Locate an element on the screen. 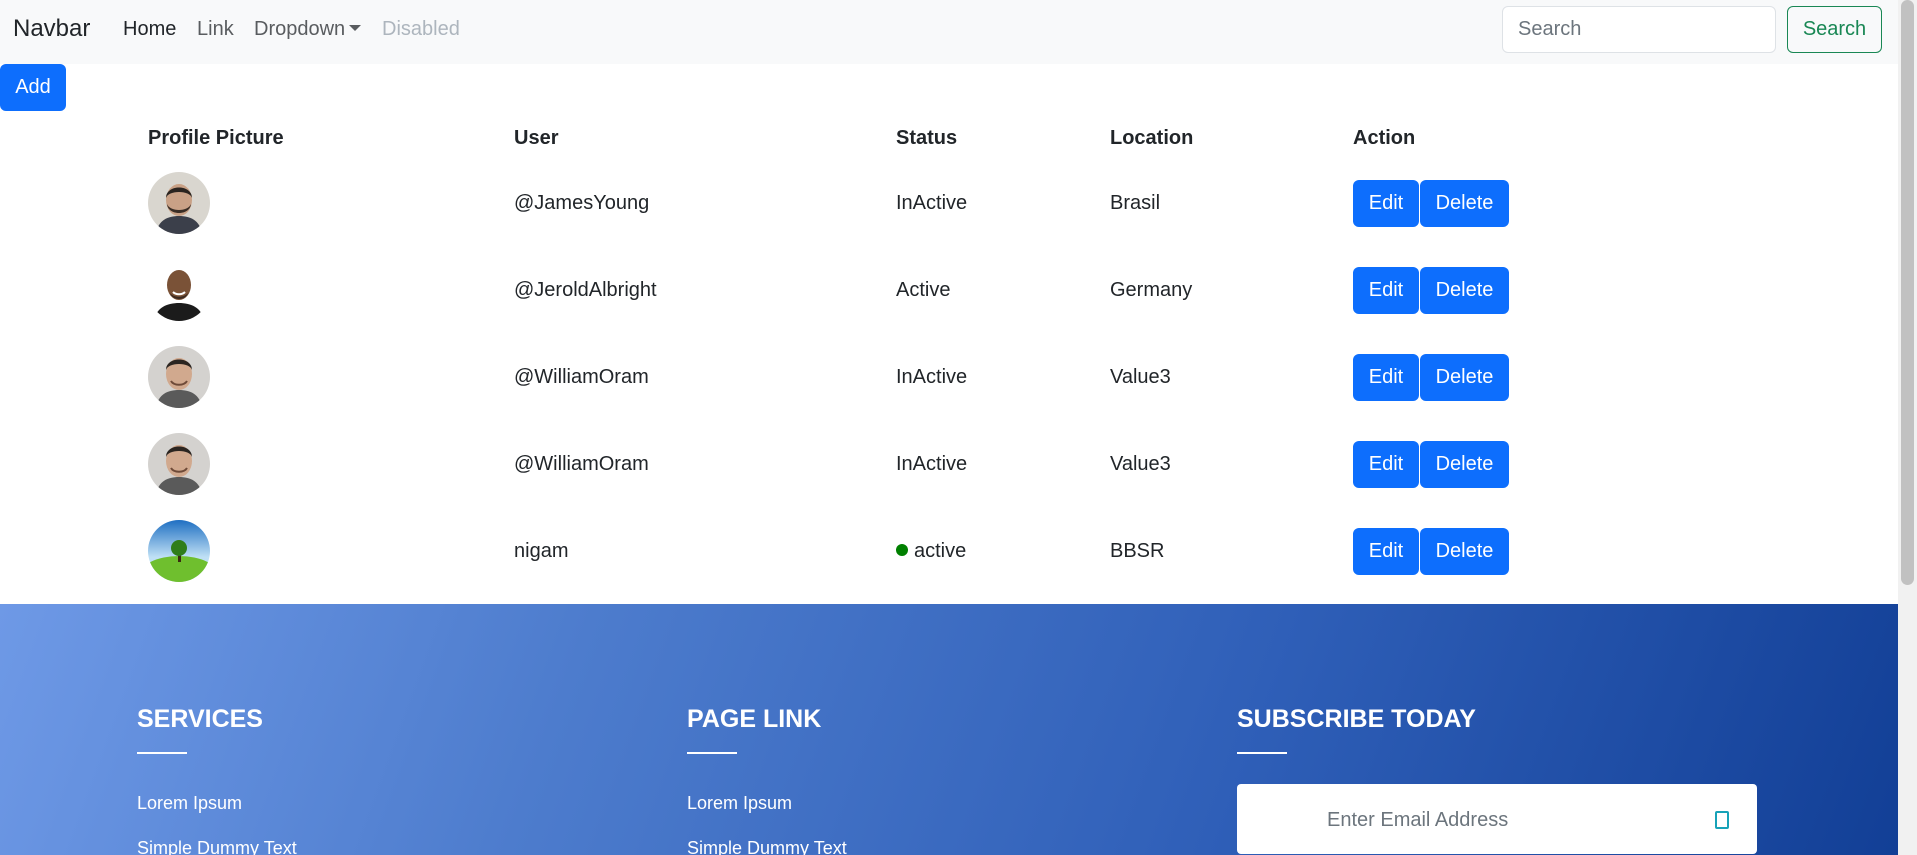 The image size is (1917, 855). header-status: Status is located at coordinates (927, 138).